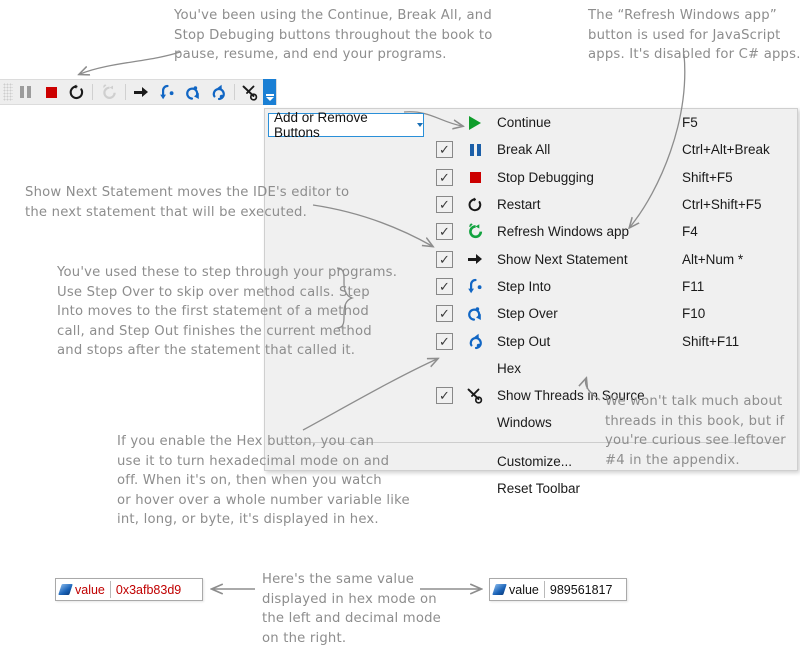 Image resolution: width=800 pixels, height=648 pixels. I want to click on menu-item-label: Step Over, so click(527, 314).